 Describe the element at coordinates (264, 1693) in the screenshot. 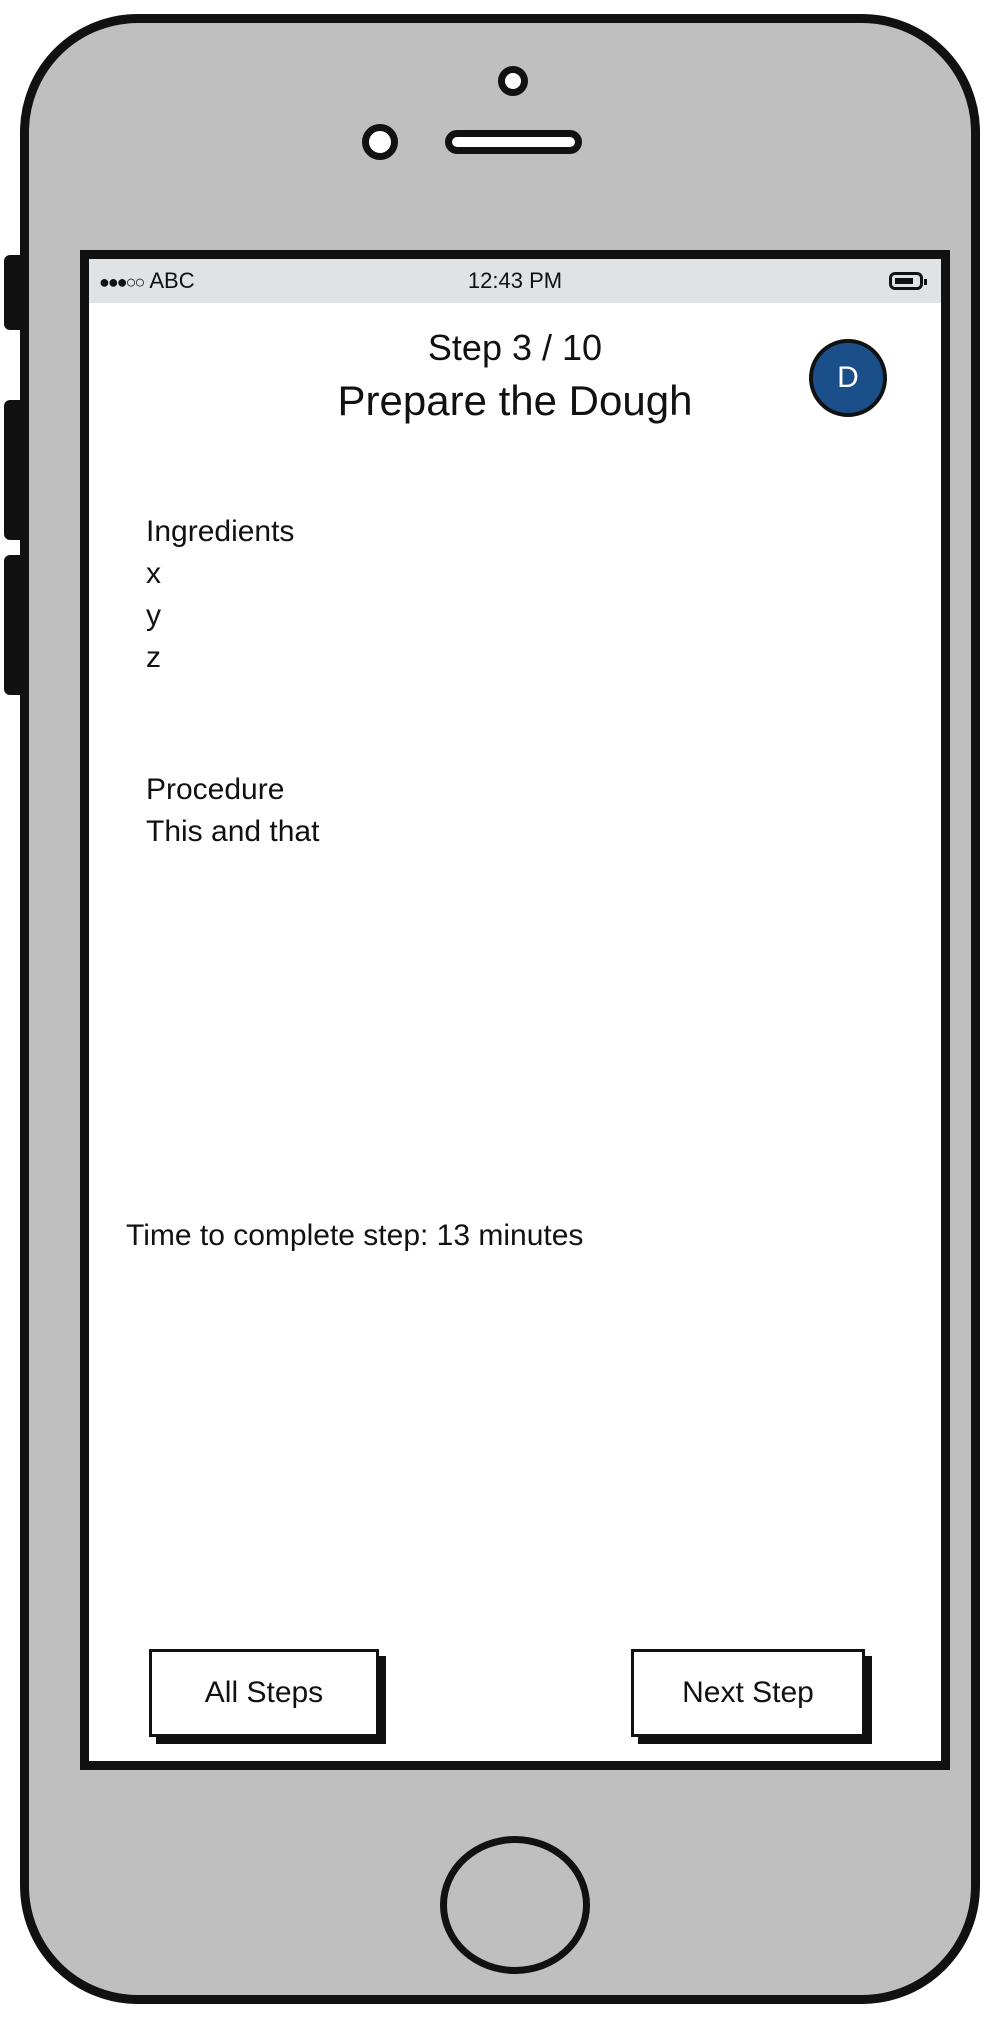

I see `all-steps-button: All Steps` at that location.